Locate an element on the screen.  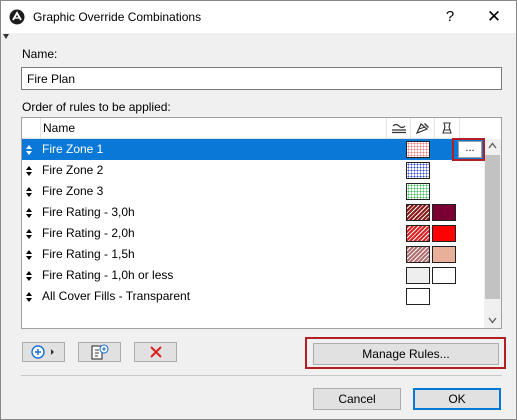
rule-name: Fire Rating - 1,5h is located at coordinates (88, 254).